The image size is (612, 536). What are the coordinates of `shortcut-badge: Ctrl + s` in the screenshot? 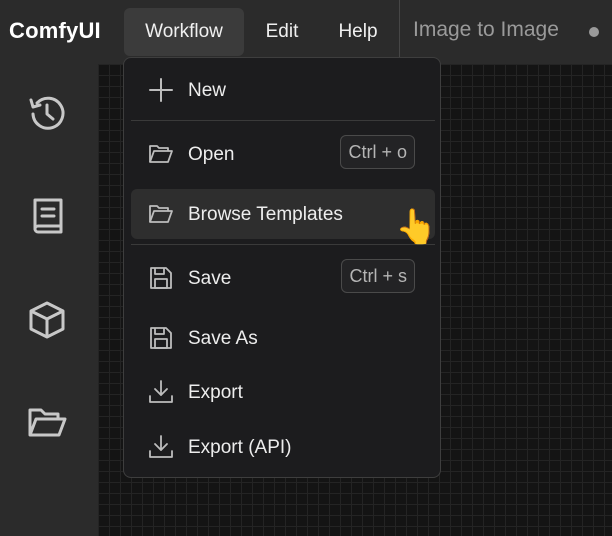 It's located at (378, 276).